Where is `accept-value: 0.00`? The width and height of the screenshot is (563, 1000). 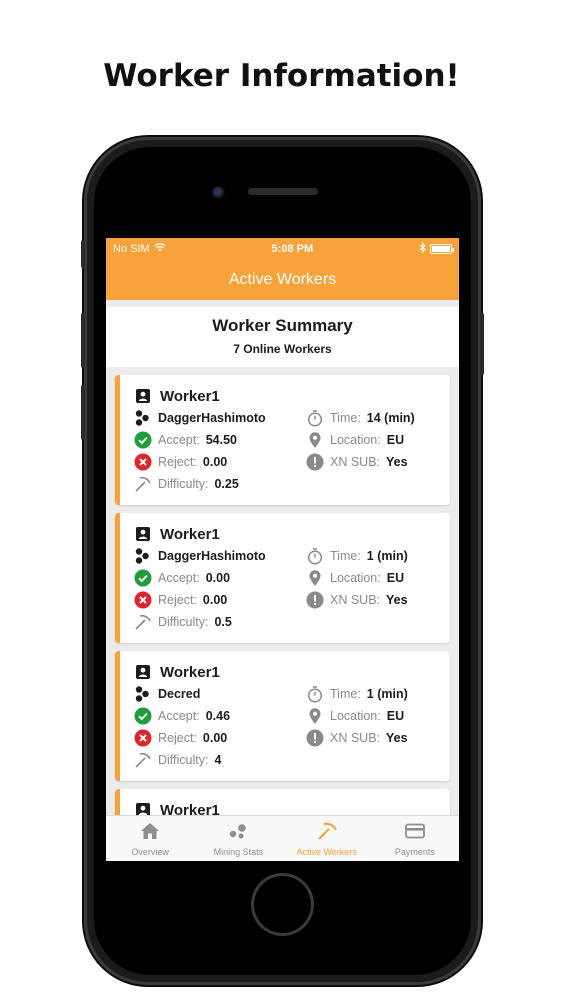
accept-value: 0.00 is located at coordinates (218, 578).